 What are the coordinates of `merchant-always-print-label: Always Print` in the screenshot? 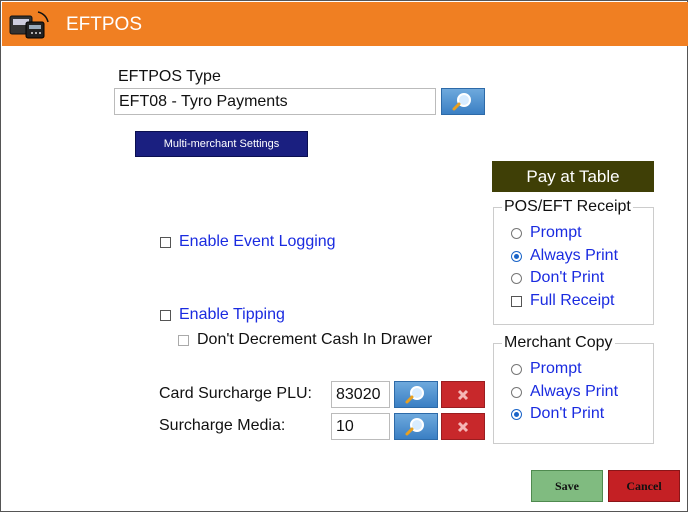 It's located at (574, 391).